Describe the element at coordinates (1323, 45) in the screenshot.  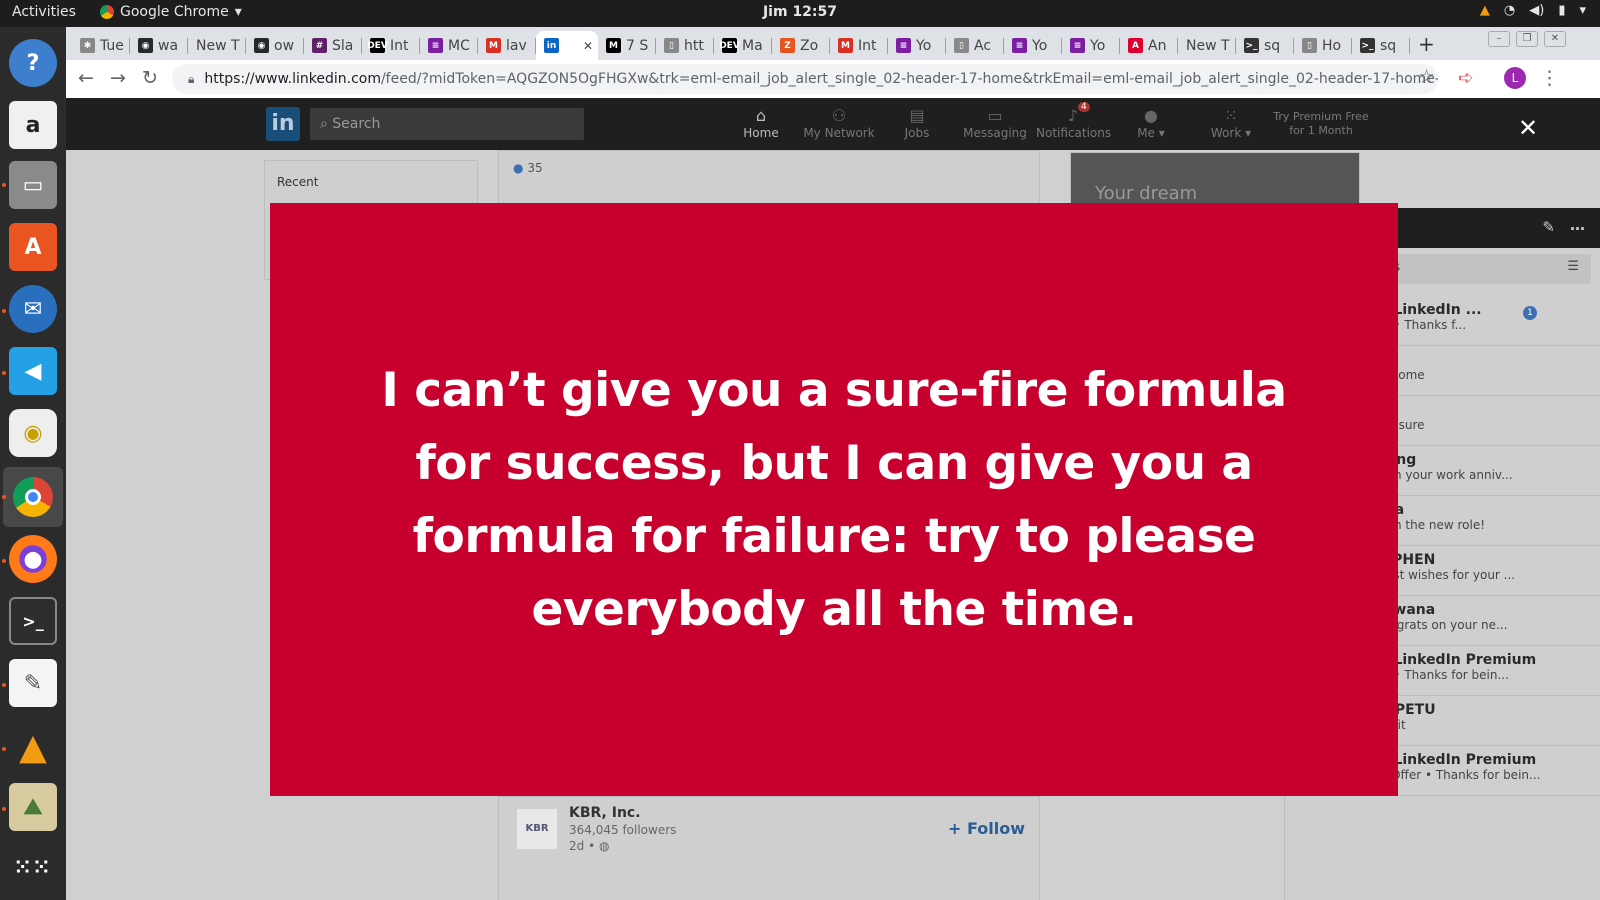
I see `browser-tab: ▯ Ho` at that location.